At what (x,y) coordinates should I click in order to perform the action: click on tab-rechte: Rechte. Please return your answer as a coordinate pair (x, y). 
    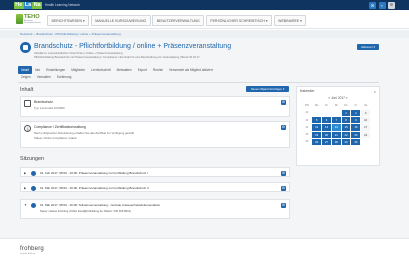
    Looking at the image, I should click on (158, 70).